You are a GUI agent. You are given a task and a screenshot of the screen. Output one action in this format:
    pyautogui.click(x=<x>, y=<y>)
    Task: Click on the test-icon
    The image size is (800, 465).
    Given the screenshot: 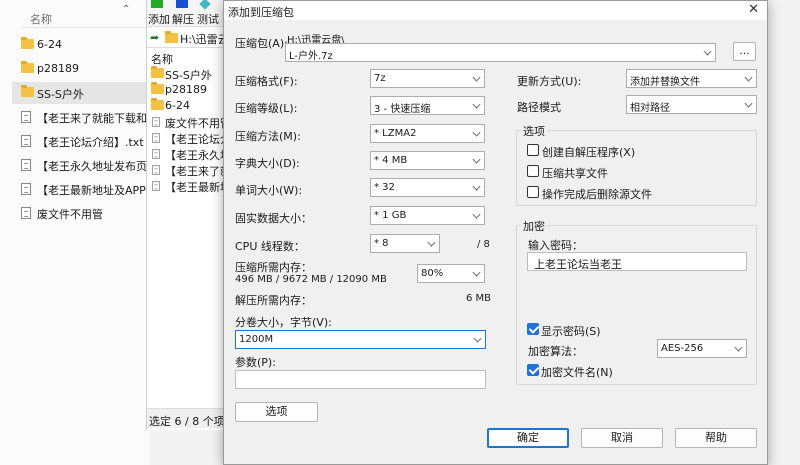 What is the action you would take?
    pyautogui.click(x=205, y=5)
    